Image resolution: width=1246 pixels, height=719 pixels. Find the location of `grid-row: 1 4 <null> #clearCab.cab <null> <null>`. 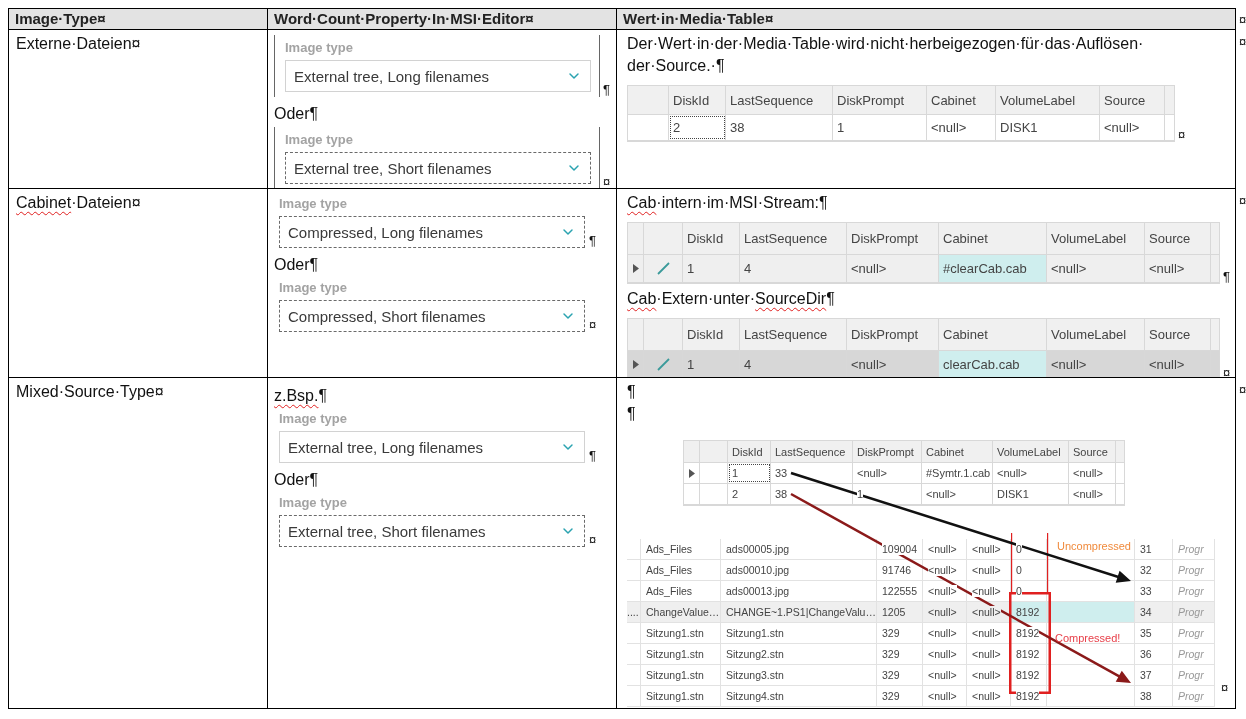

grid-row: 1 4 <null> #clearCab.cab <null> <null> is located at coordinates (924, 269).